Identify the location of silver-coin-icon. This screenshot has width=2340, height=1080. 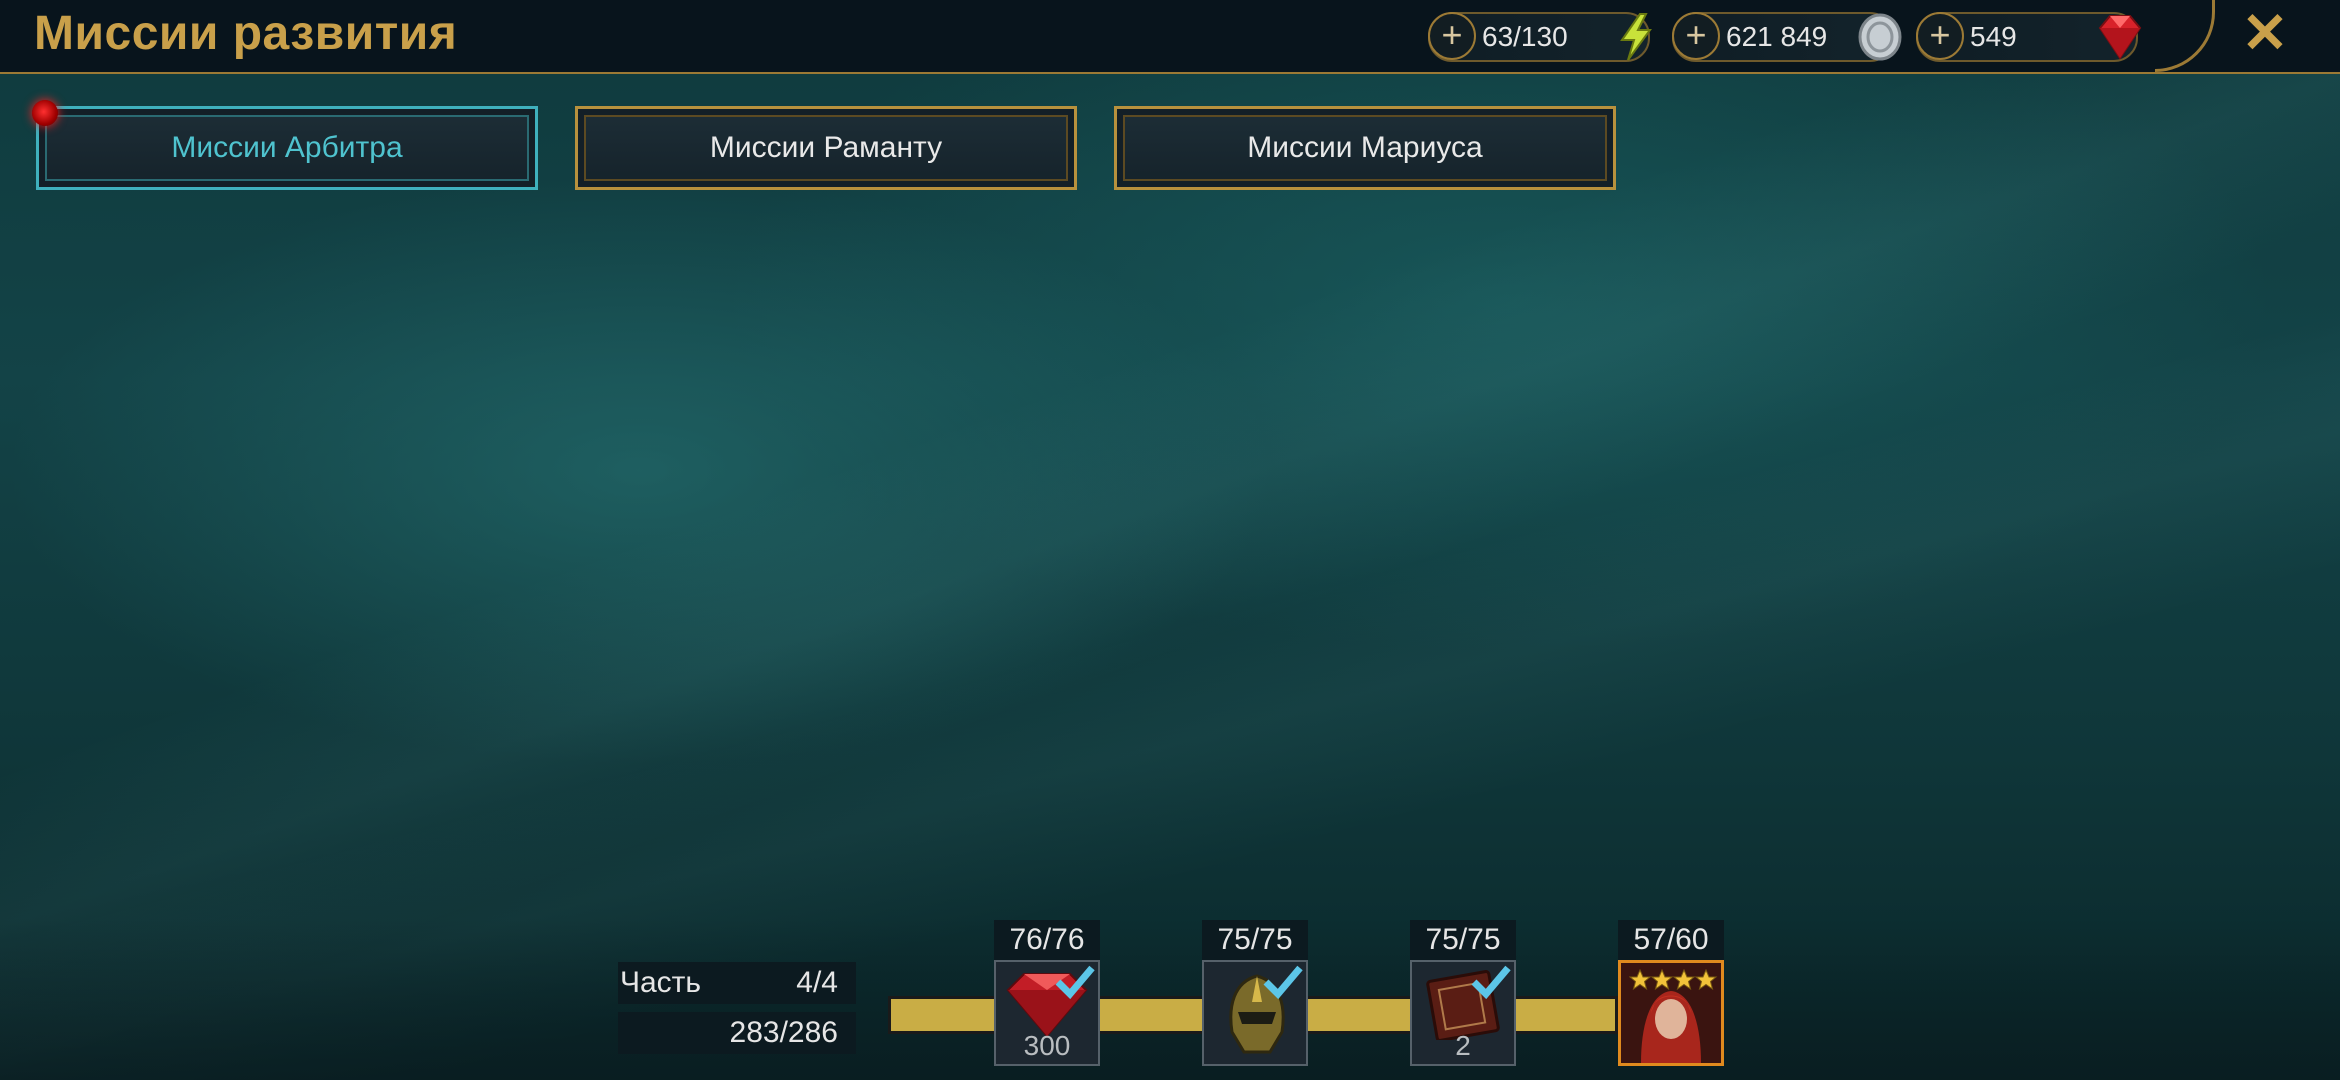
(1880, 37).